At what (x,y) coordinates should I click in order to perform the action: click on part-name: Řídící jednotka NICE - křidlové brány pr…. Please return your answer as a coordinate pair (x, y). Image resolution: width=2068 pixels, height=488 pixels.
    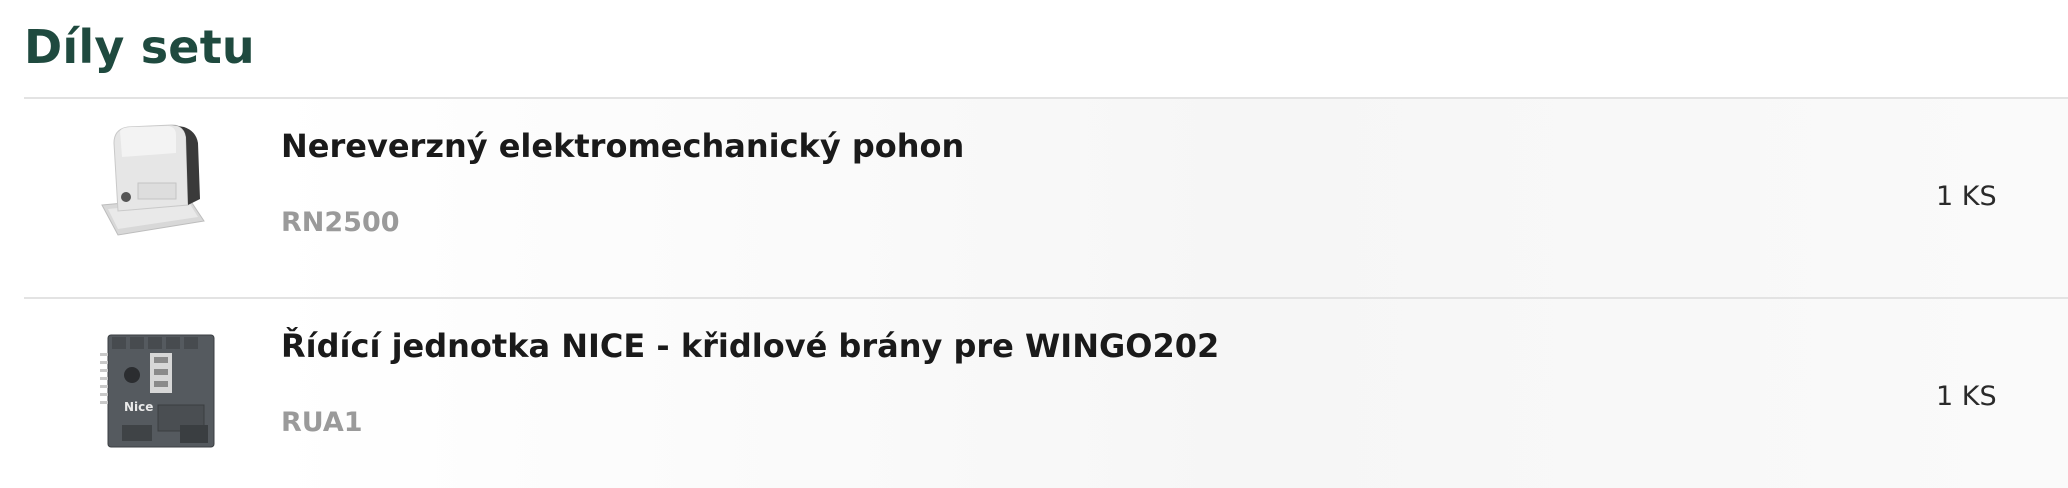
    Looking at the image, I should click on (750, 346).